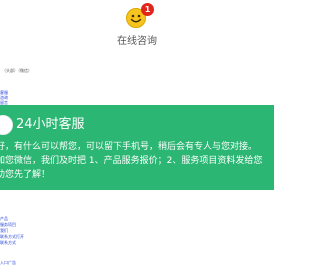  Describe the element at coordinates (12, 236) in the screenshot. I see `background-list-link: 联系方式打开` at that location.